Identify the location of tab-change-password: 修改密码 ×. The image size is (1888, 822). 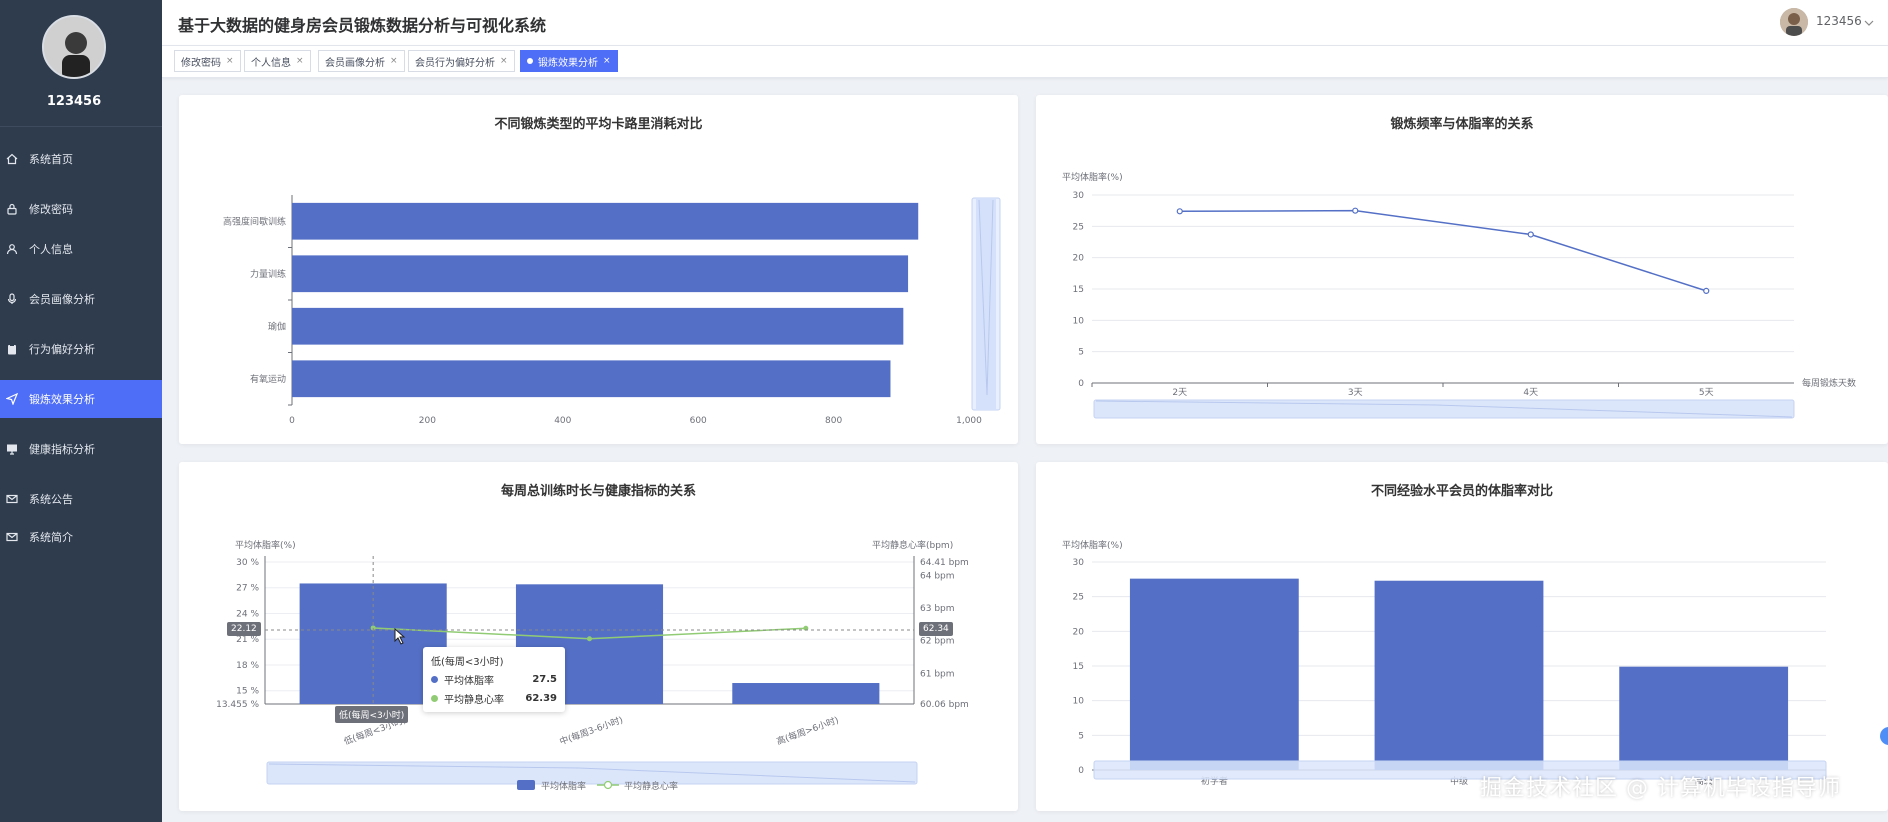
(207, 61).